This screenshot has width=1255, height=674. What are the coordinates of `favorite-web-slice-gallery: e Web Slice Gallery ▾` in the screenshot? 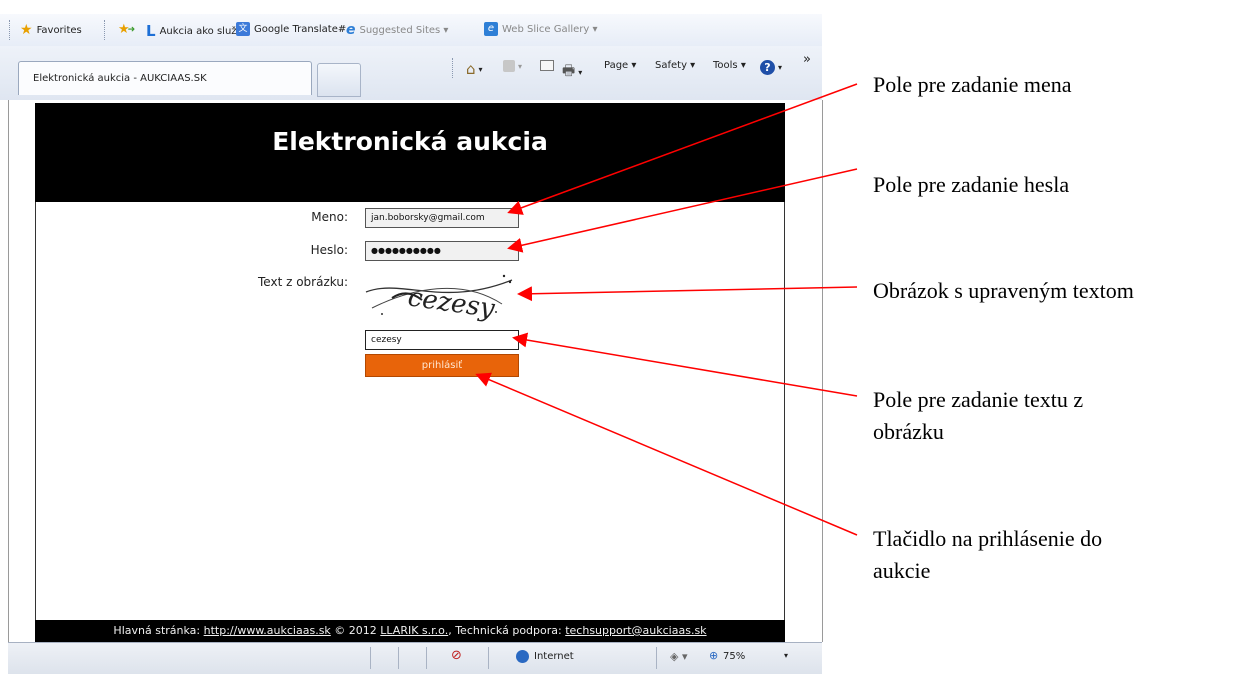 It's located at (541, 29).